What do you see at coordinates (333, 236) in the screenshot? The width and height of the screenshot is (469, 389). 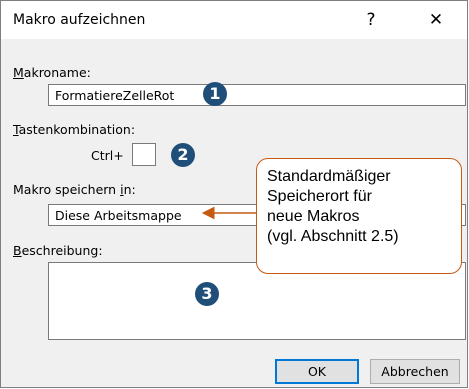 I see `callout-line: (vgl. Abschnitt 2.5)` at bounding box center [333, 236].